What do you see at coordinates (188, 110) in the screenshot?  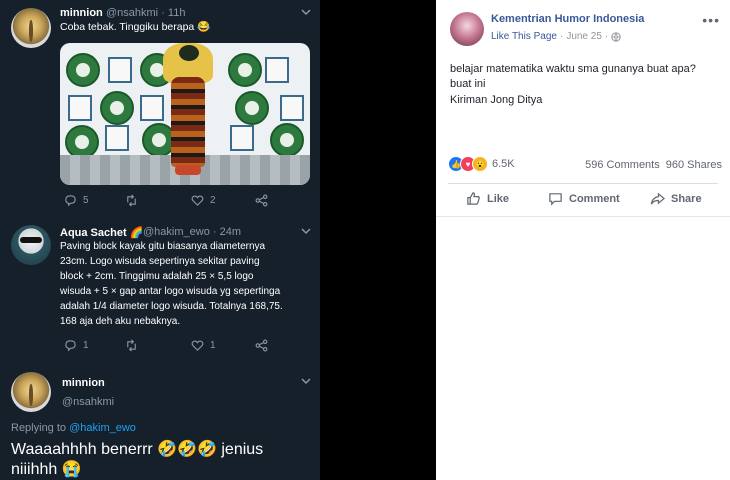 I see `person-figure` at bounding box center [188, 110].